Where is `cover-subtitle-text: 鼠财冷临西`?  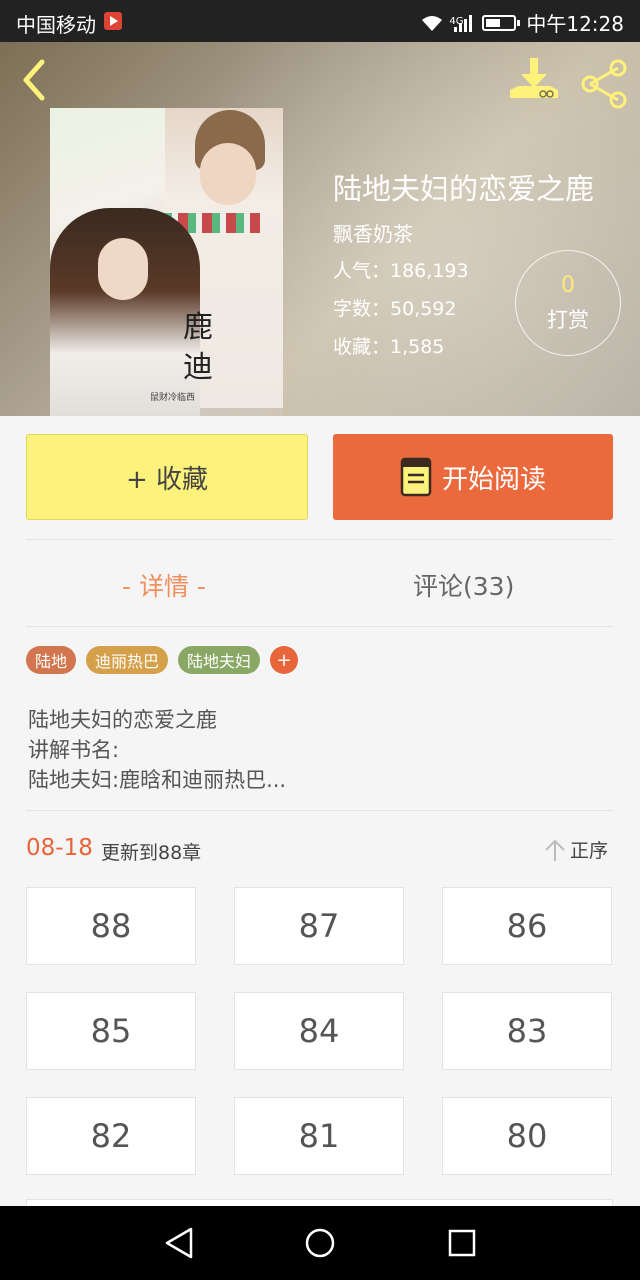
cover-subtitle-text: 鼠财冷临西 is located at coordinates (173, 398).